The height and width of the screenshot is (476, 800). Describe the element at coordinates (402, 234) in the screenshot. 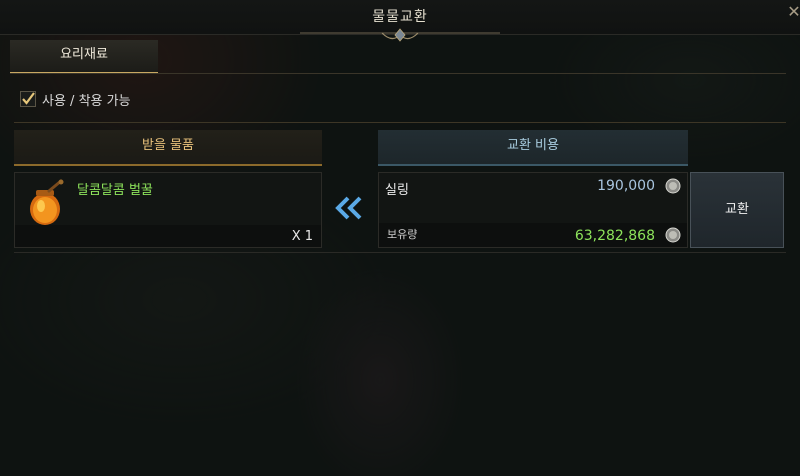

I see `owned-label: 보유량` at that location.